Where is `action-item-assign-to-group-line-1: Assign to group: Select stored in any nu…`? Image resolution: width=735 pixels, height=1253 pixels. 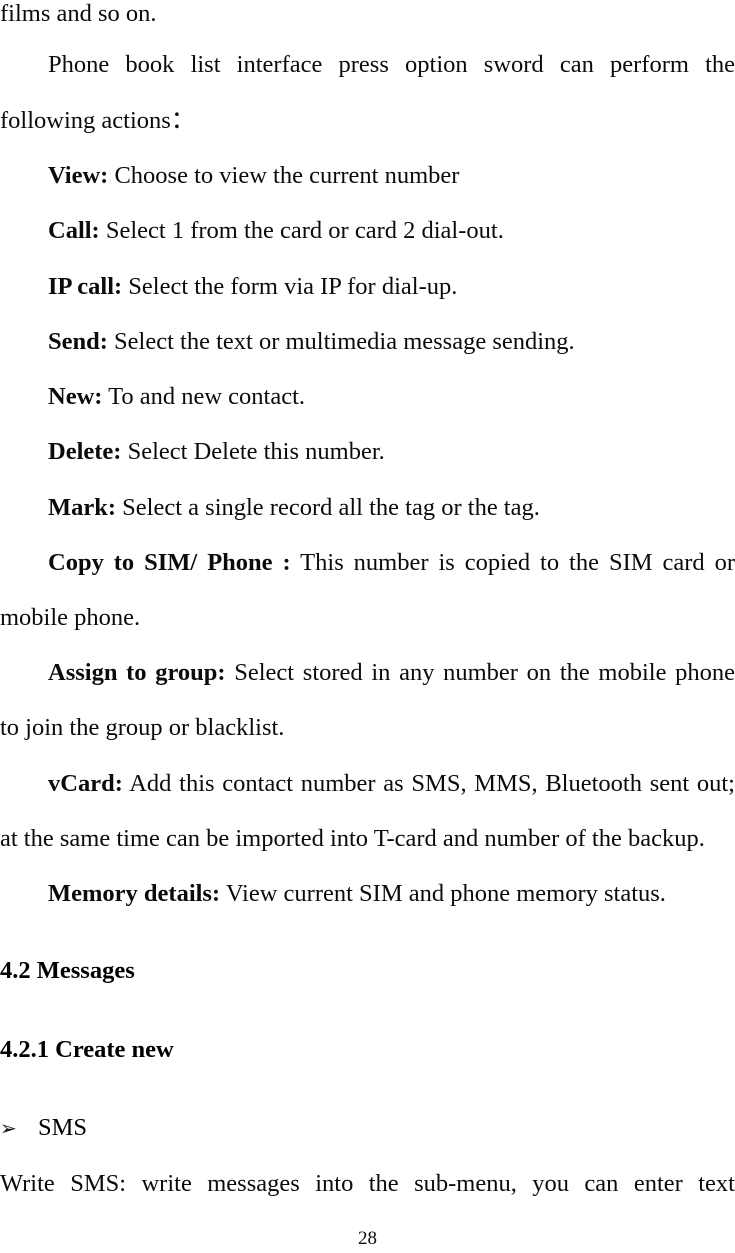
action-item-assign-to-group-line-1: Assign to group: Select stored in any nu… is located at coordinates (367, 673).